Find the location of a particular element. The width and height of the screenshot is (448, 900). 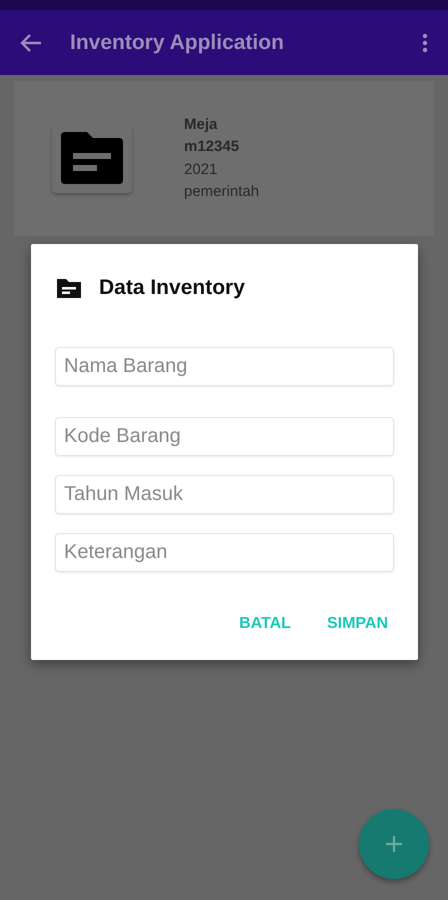

item-name: Meja is located at coordinates (201, 124).